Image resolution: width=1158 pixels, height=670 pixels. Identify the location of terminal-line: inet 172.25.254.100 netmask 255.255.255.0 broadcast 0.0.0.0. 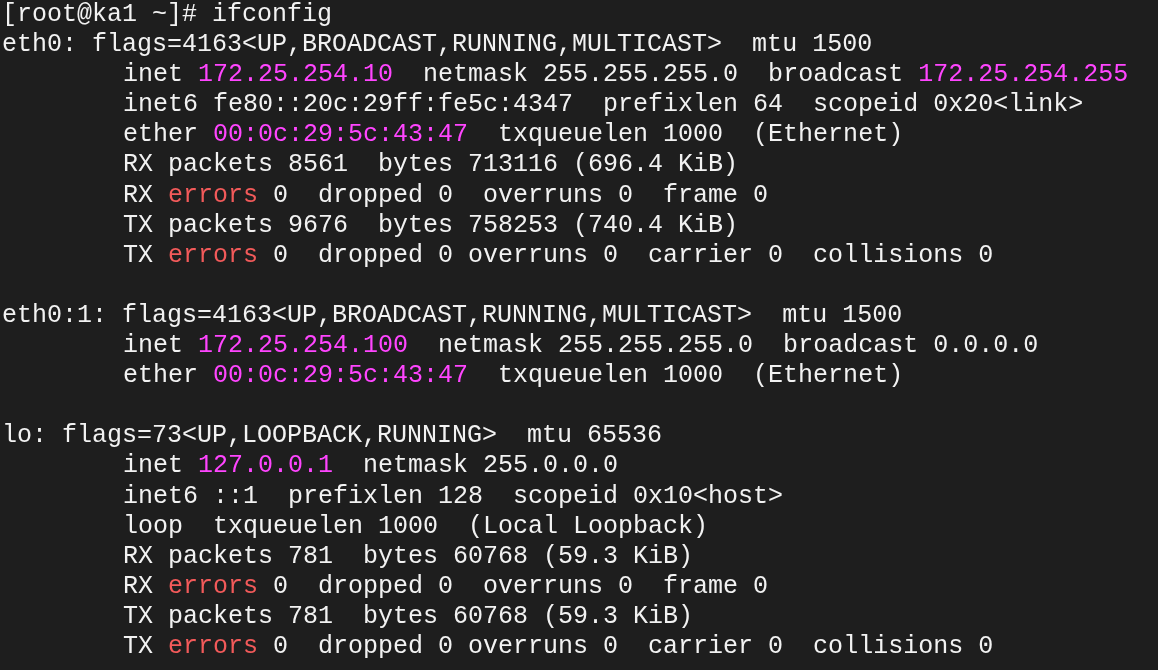
(581, 346).